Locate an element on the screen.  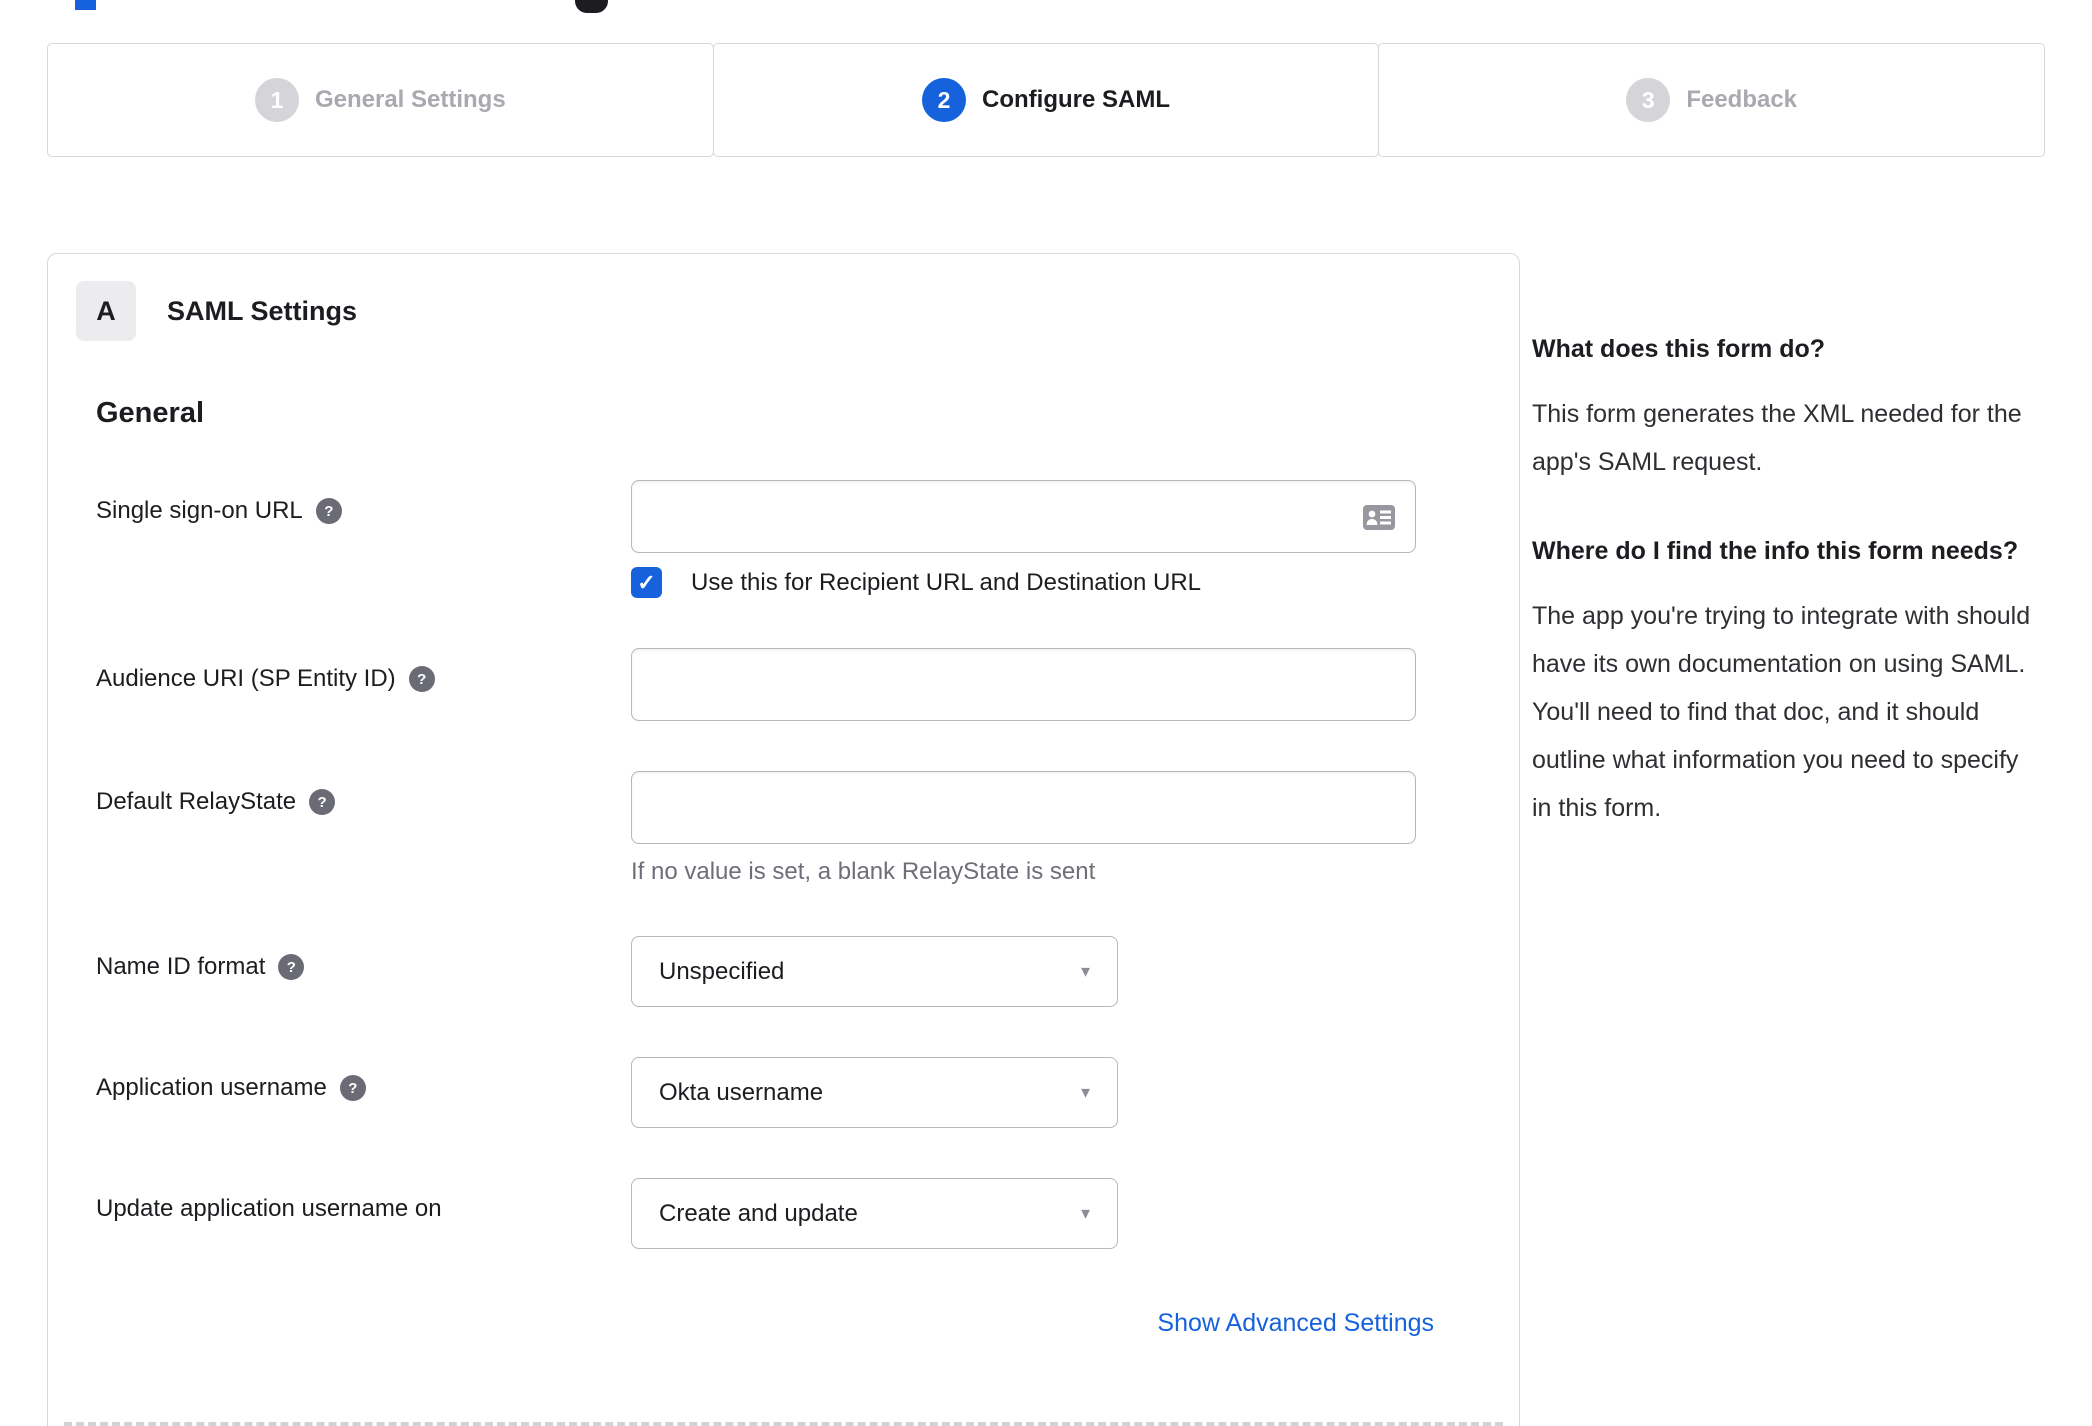
sidebar-heading-what: What does this form do? is located at coordinates (1679, 349).